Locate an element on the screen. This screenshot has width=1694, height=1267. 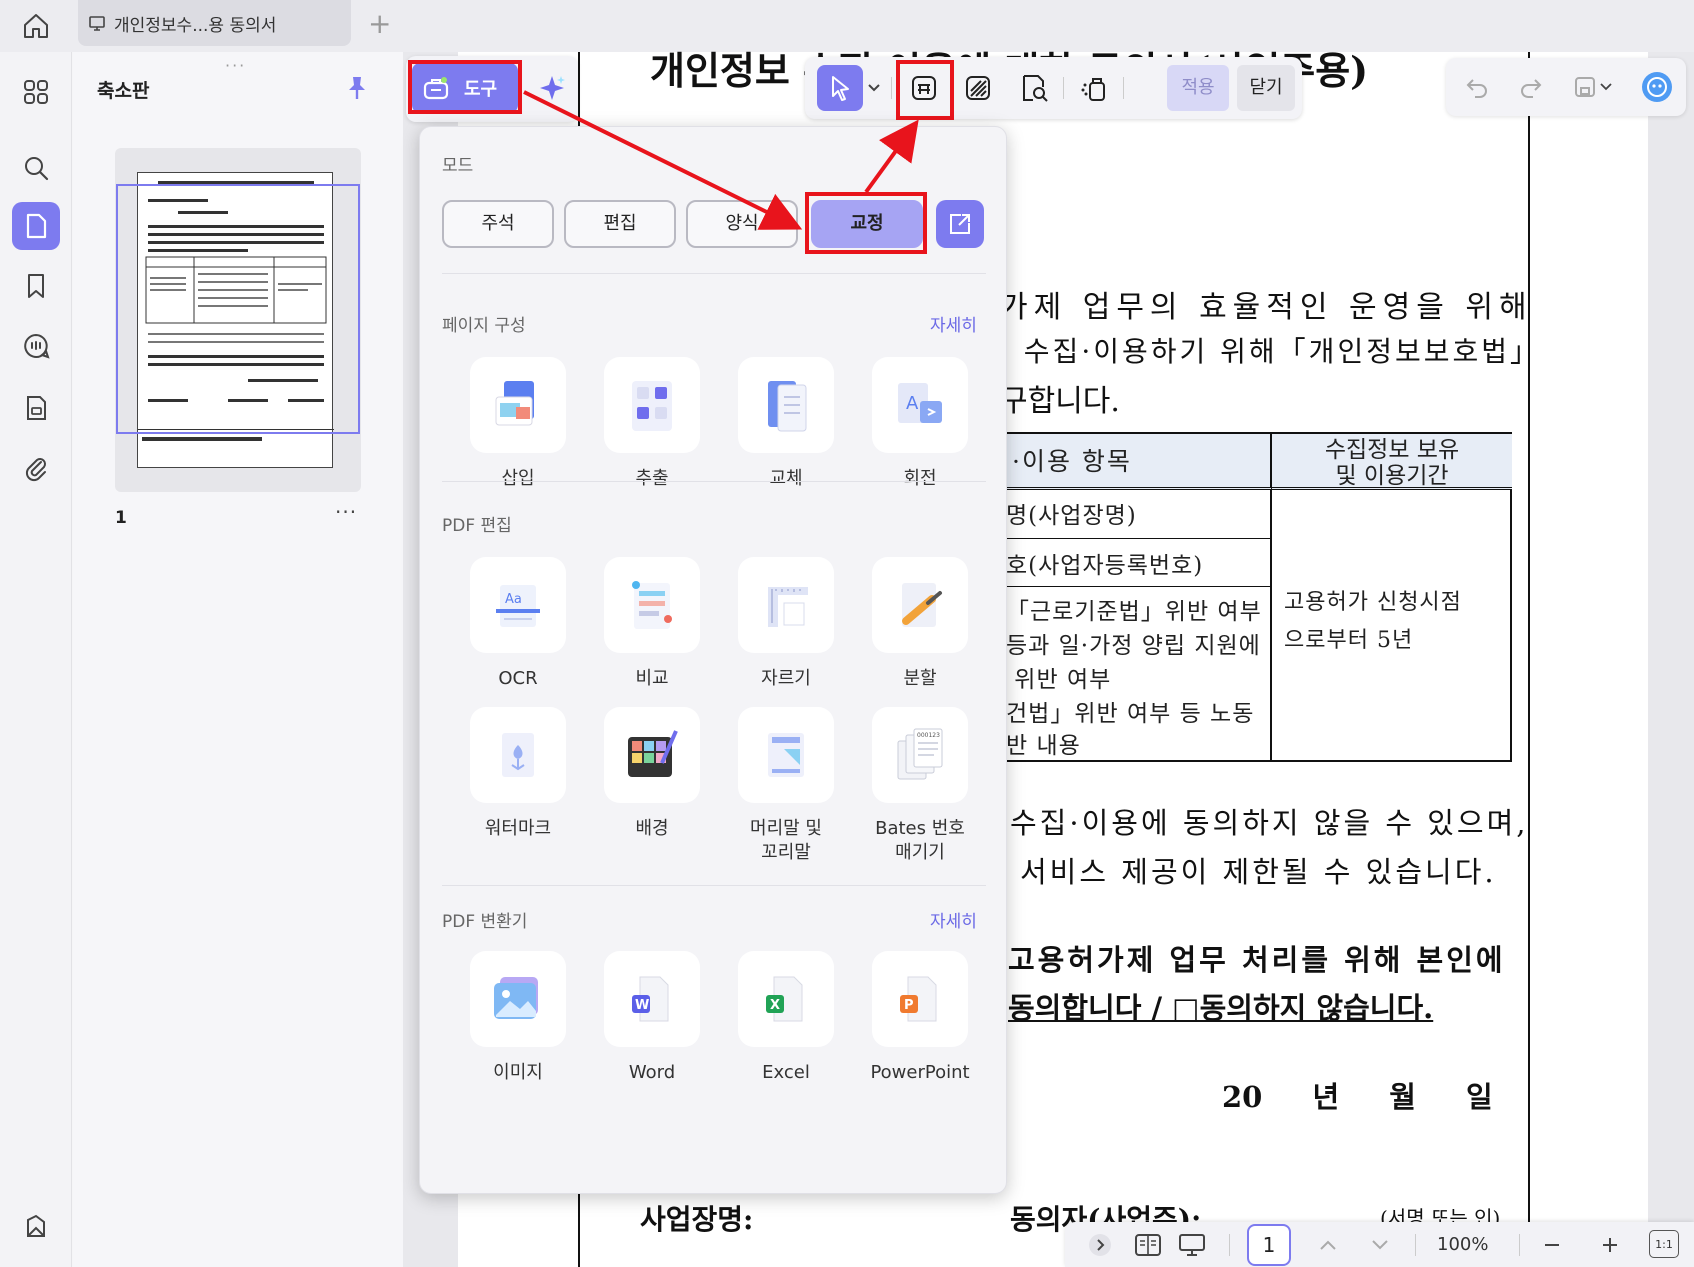
edit-section-title: PDF 편집 is located at coordinates (477, 526).